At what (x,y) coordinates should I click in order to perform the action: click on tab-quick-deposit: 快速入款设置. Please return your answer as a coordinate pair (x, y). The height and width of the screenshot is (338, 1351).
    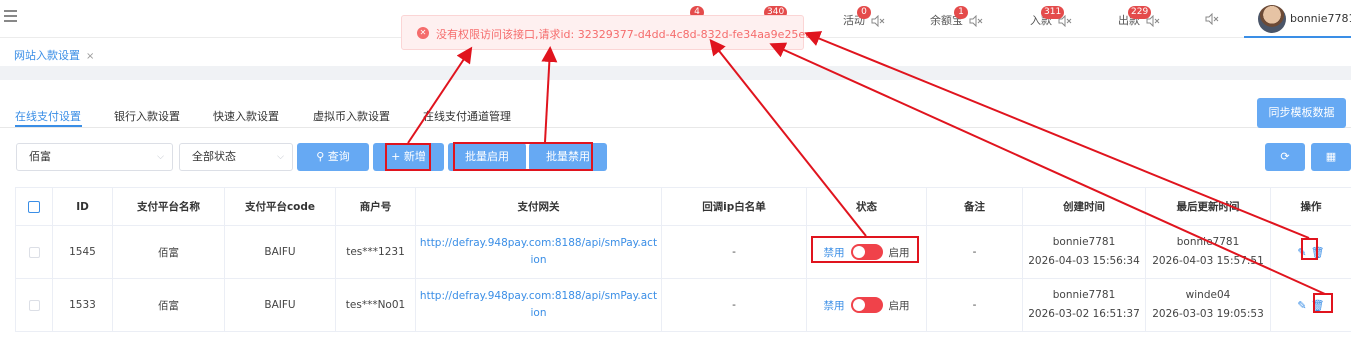
    Looking at the image, I should click on (246, 116).